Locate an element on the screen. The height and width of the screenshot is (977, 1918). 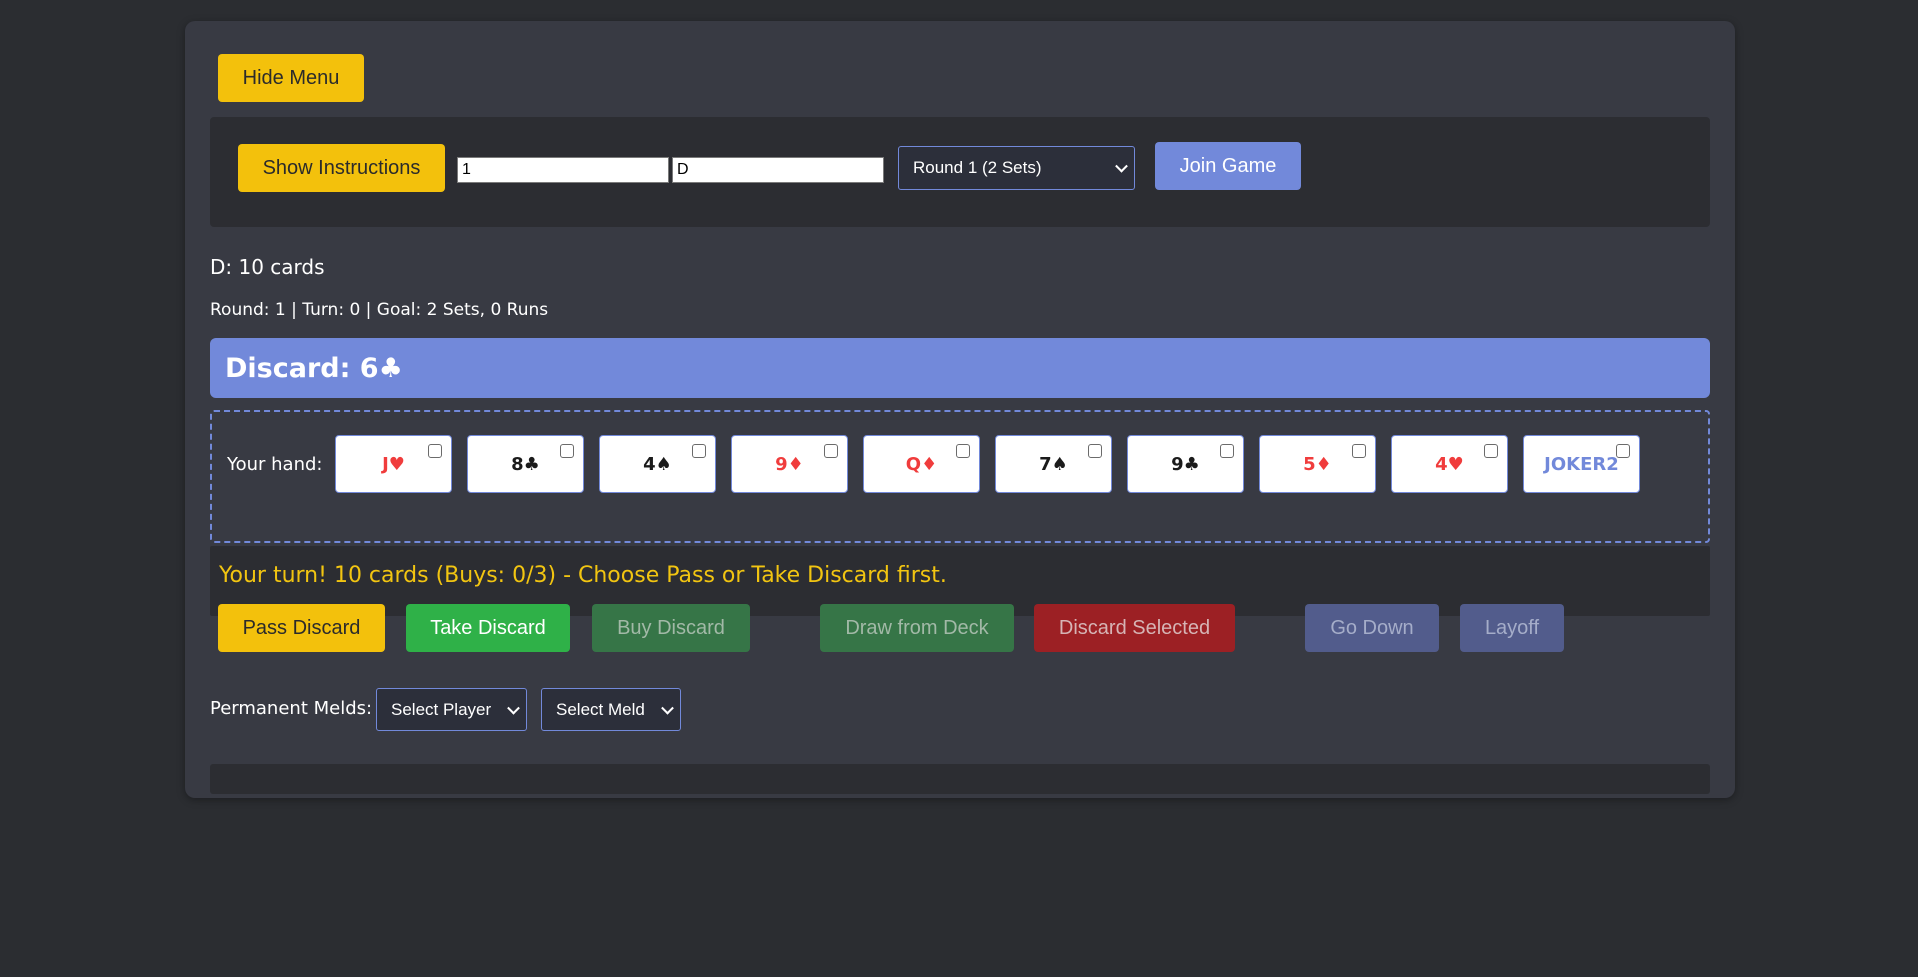
player-card-count: D: 10 cards is located at coordinates (267, 267).